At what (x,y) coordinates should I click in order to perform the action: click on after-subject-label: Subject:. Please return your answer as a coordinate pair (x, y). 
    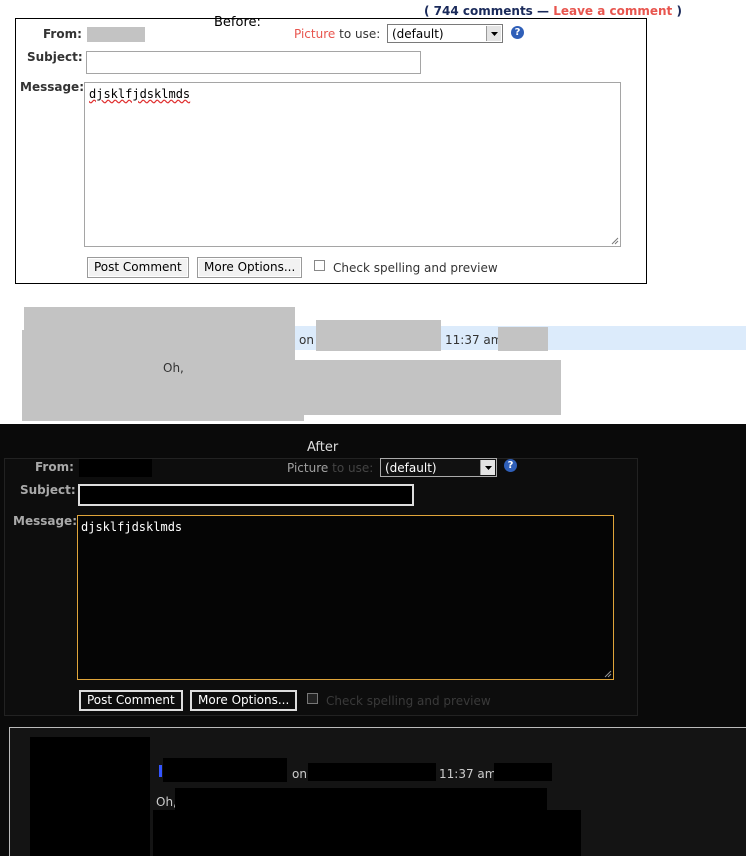
    Looking at the image, I should click on (48, 490).